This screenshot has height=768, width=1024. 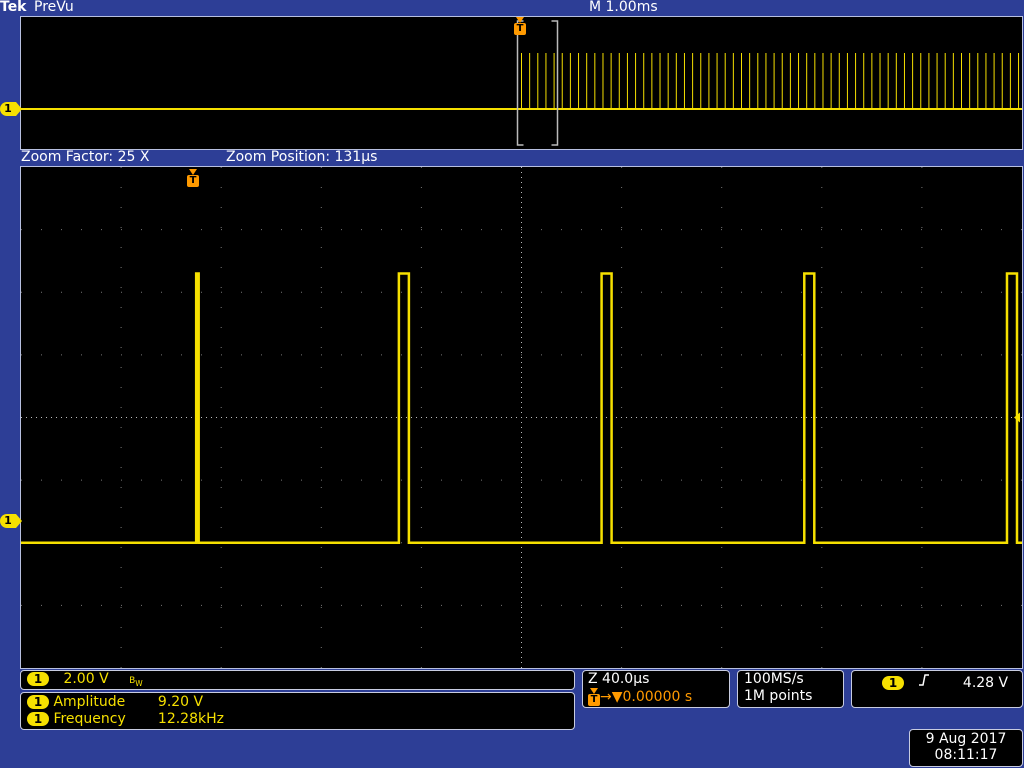 I want to click on zoom-bracket-left, so click(x=520, y=83).